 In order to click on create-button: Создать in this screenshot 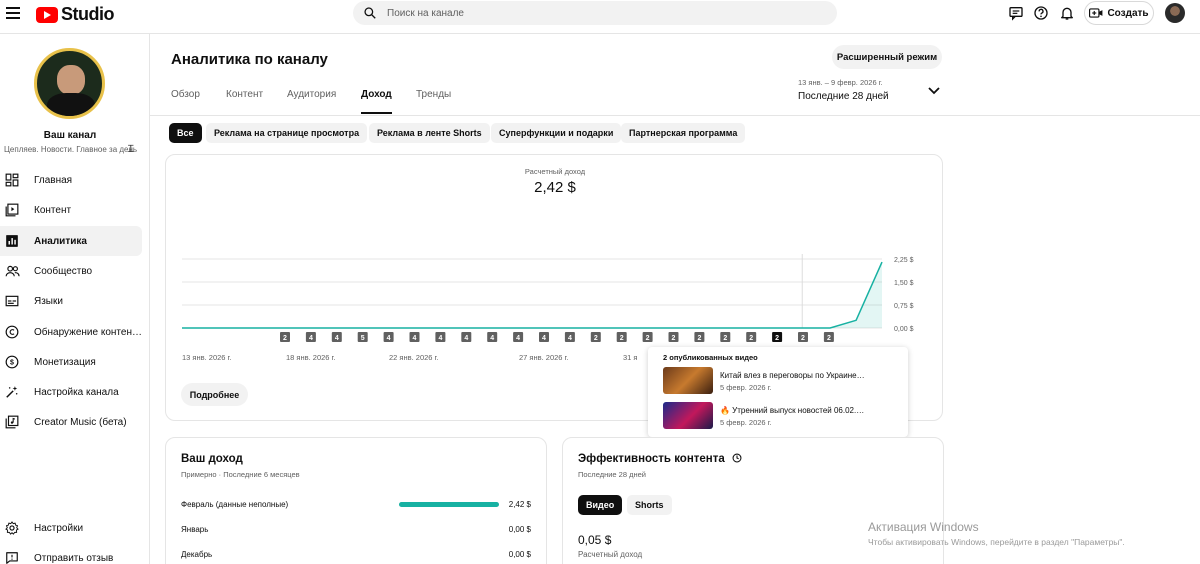, I will do `click(1119, 13)`.